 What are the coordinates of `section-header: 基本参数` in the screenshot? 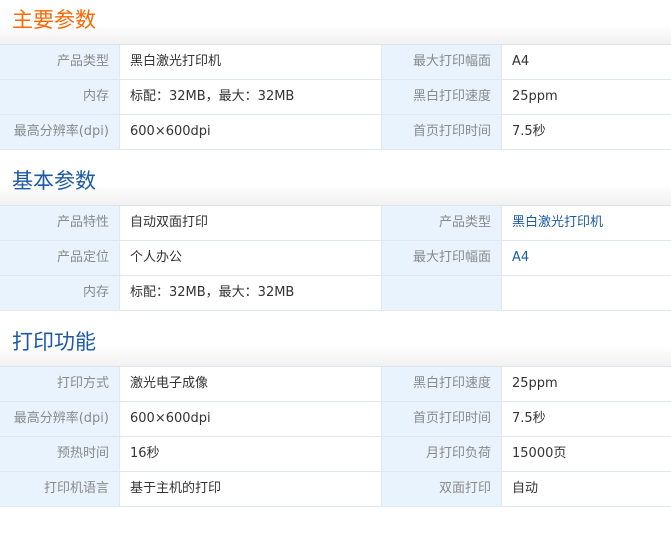 It's located at (335, 183).